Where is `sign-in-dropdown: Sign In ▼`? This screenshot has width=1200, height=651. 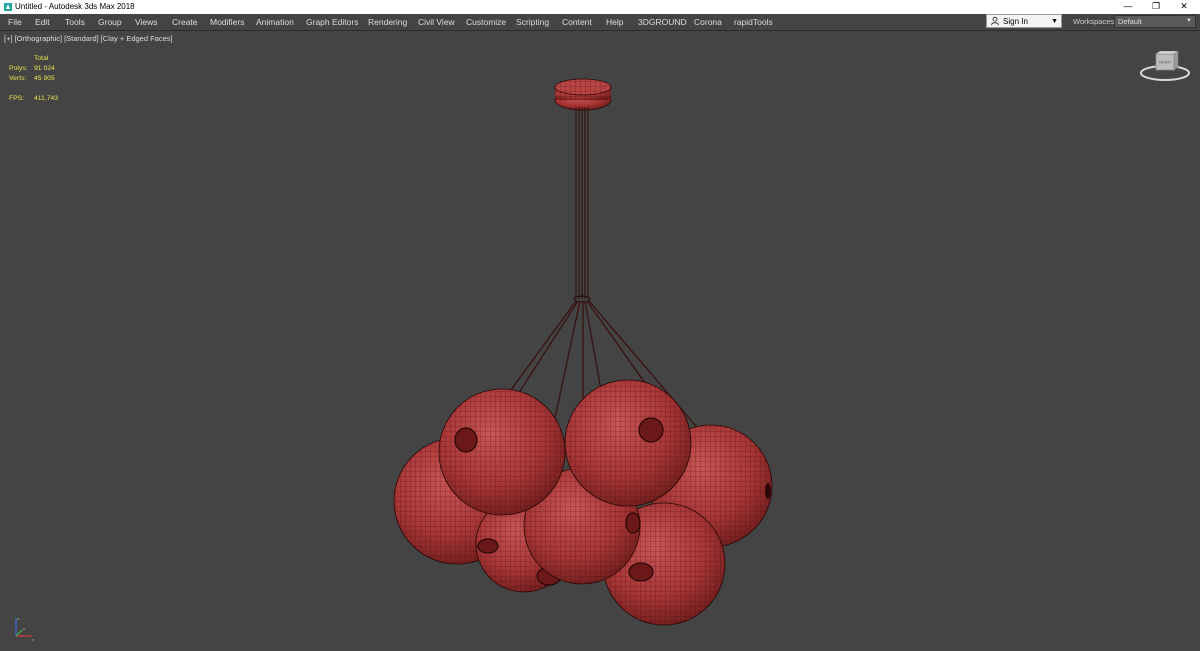
sign-in-dropdown: Sign In ▼ is located at coordinates (1024, 21).